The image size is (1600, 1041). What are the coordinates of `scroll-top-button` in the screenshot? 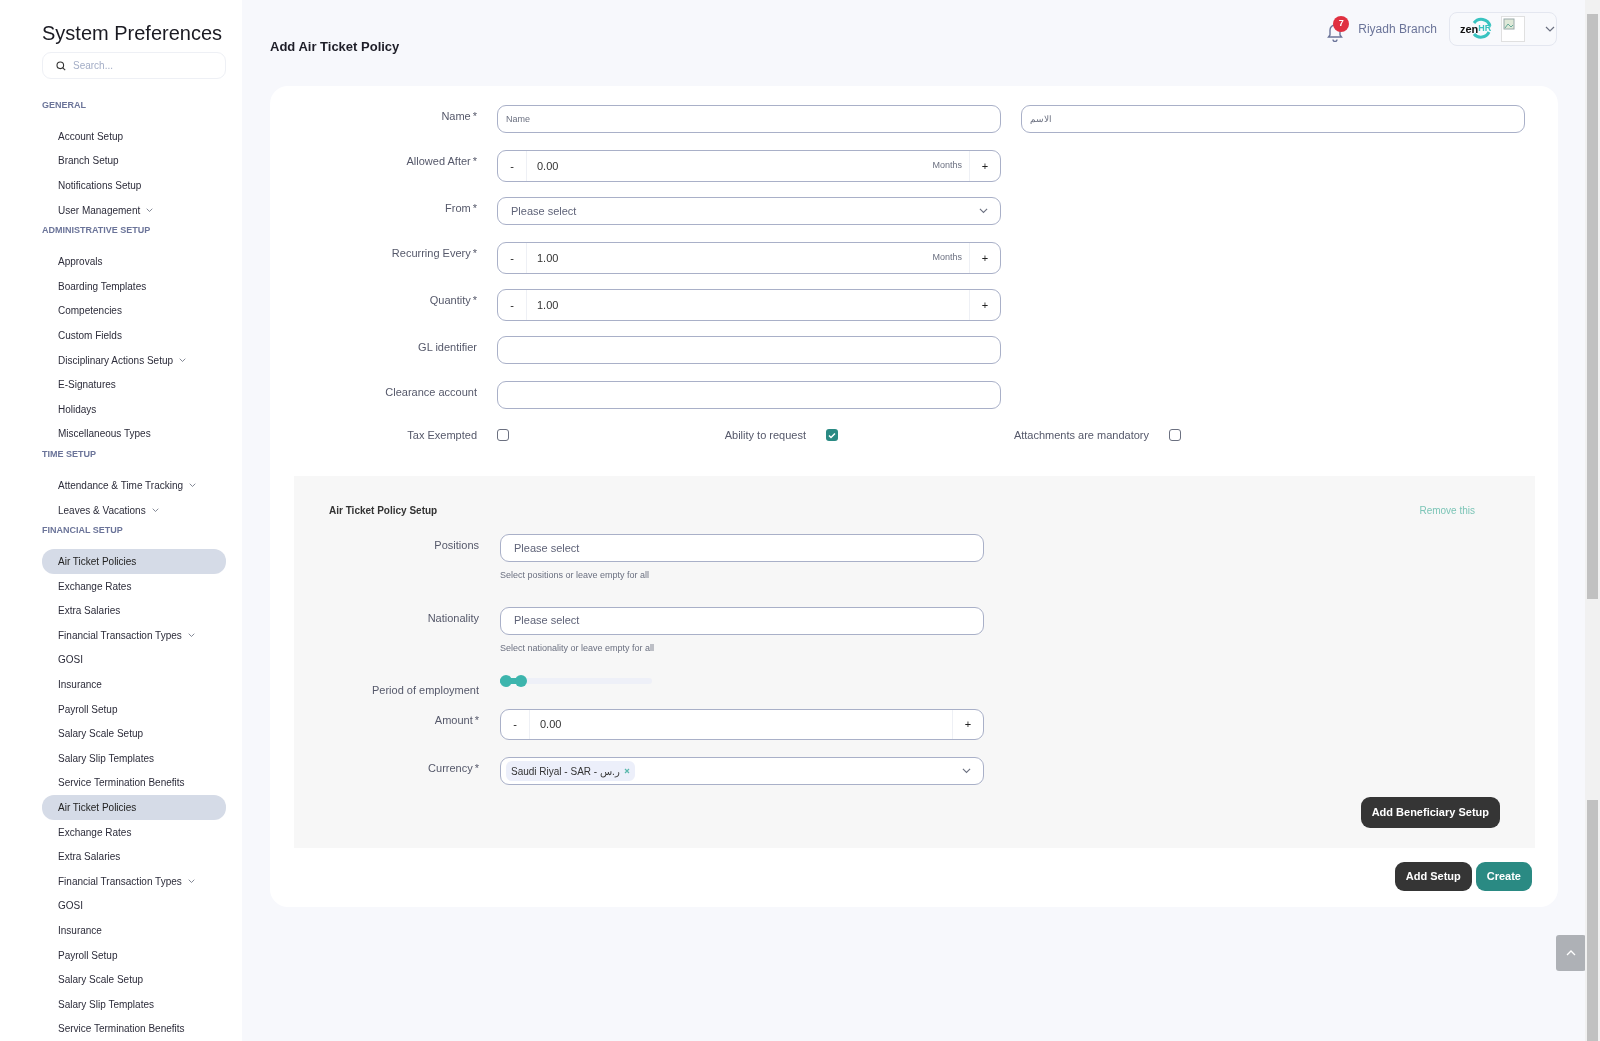 It's located at (1571, 953).